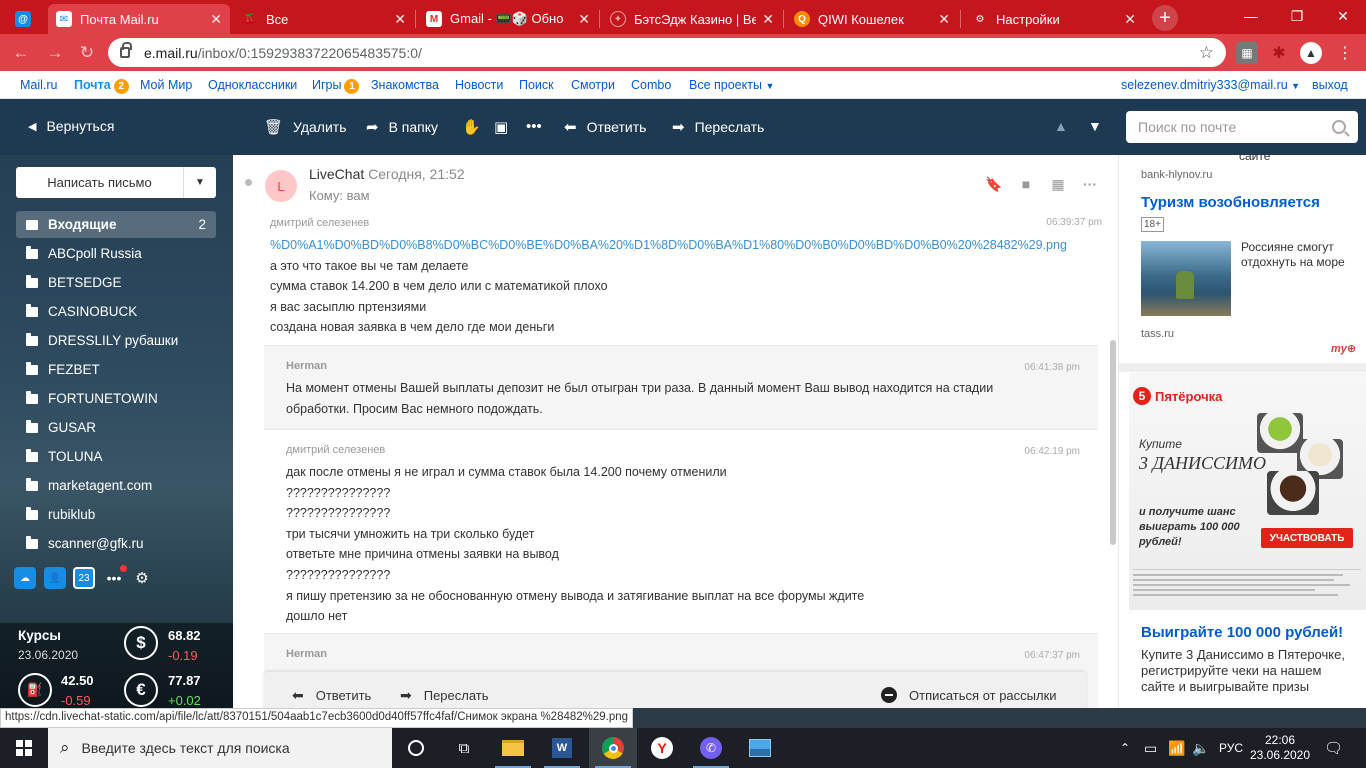 The height and width of the screenshot is (768, 1366). I want to click on new-tab-button: +, so click(1165, 18).